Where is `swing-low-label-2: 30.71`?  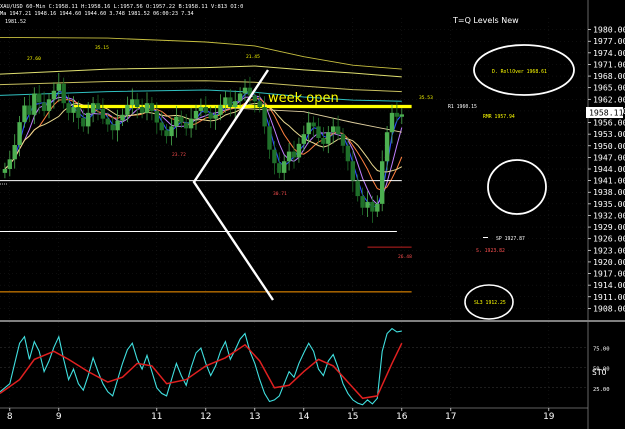 swing-low-label-2: 30.71 is located at coordinates (280, 194).